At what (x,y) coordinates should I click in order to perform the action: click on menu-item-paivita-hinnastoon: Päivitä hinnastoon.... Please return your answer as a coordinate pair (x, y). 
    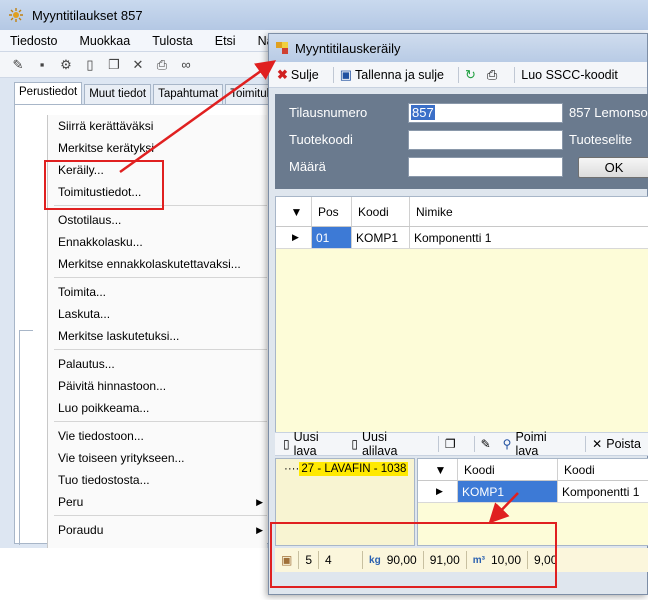
    Looking at the image, I should click on (157, 386).